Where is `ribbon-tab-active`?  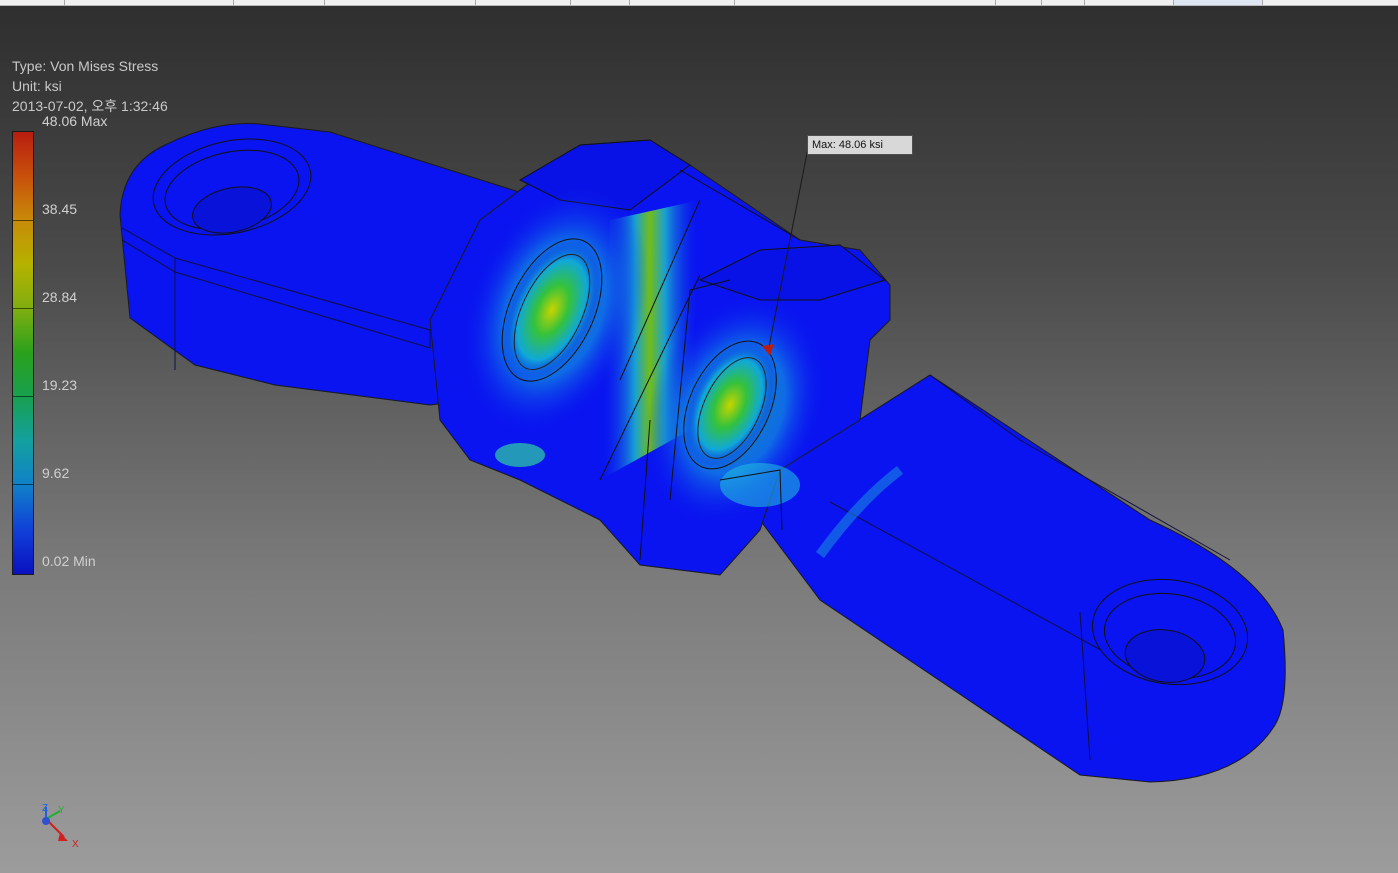 ribbon-tab-active is located at coordinates (1218, 2).